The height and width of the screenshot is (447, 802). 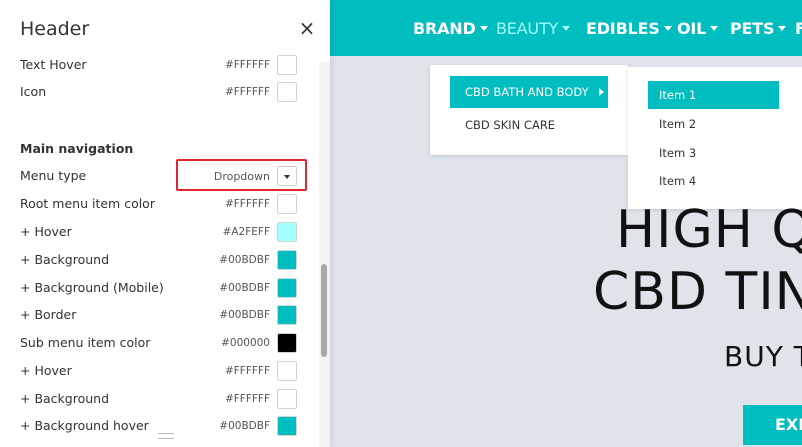 What do you see at coordinates (713, 153) in the screenshot?
I see `submenu-item-3: Item 3` at bounding box center [713, 153].